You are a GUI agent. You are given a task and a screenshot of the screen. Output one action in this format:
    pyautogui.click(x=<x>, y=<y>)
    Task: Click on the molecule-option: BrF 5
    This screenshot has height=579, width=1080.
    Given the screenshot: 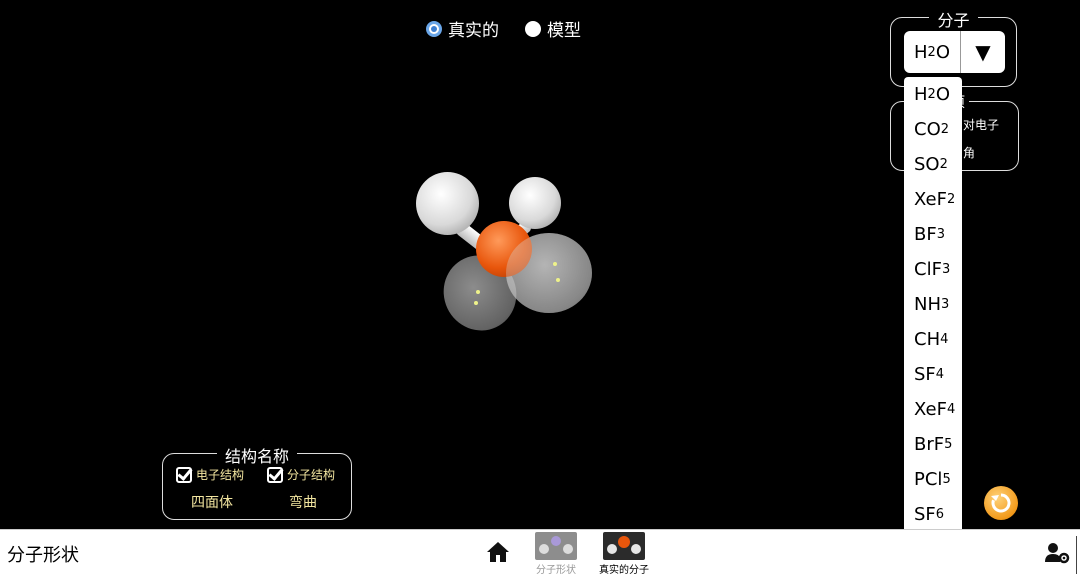 What is the action you would take?
    pyautogui.click(x=933, y=444)
    